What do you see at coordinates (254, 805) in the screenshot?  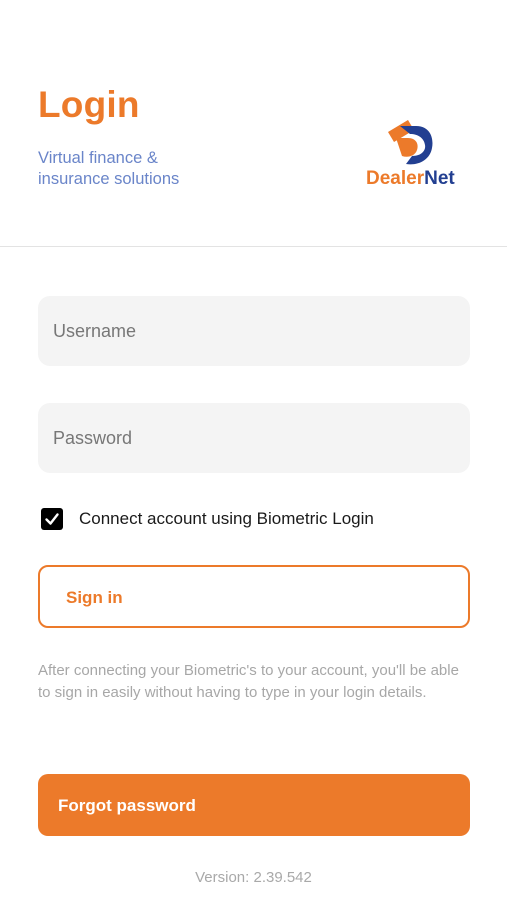 I see `forgot-password-button: Forgot password` at bounding box center [254, 805].